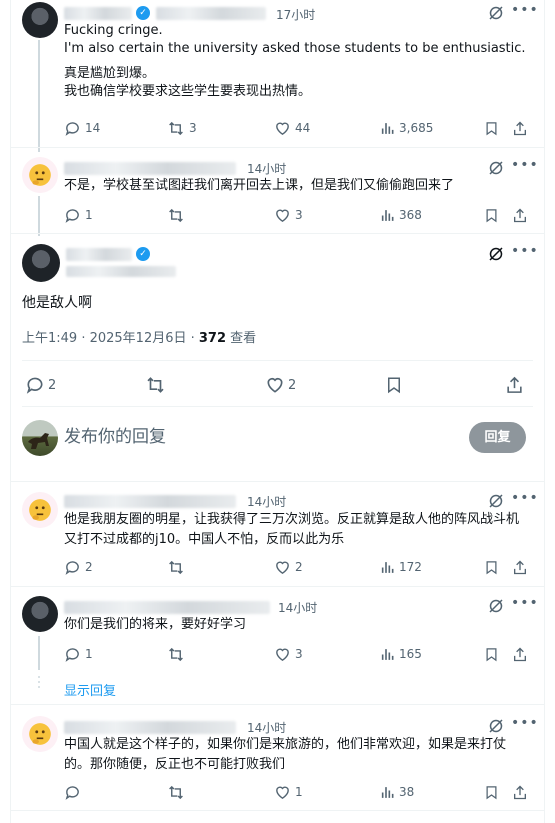 The height and width of the screenshot is (823, 555). I want to click on thread-dots, so click(39, 683).